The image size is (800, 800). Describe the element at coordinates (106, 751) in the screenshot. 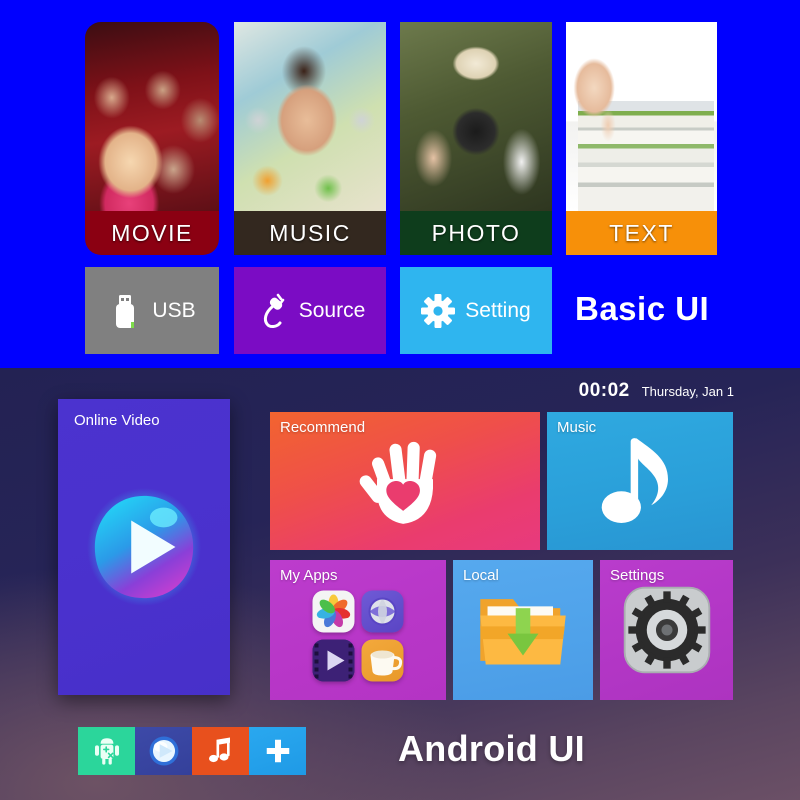

I see `android-apps-icon` at that location.